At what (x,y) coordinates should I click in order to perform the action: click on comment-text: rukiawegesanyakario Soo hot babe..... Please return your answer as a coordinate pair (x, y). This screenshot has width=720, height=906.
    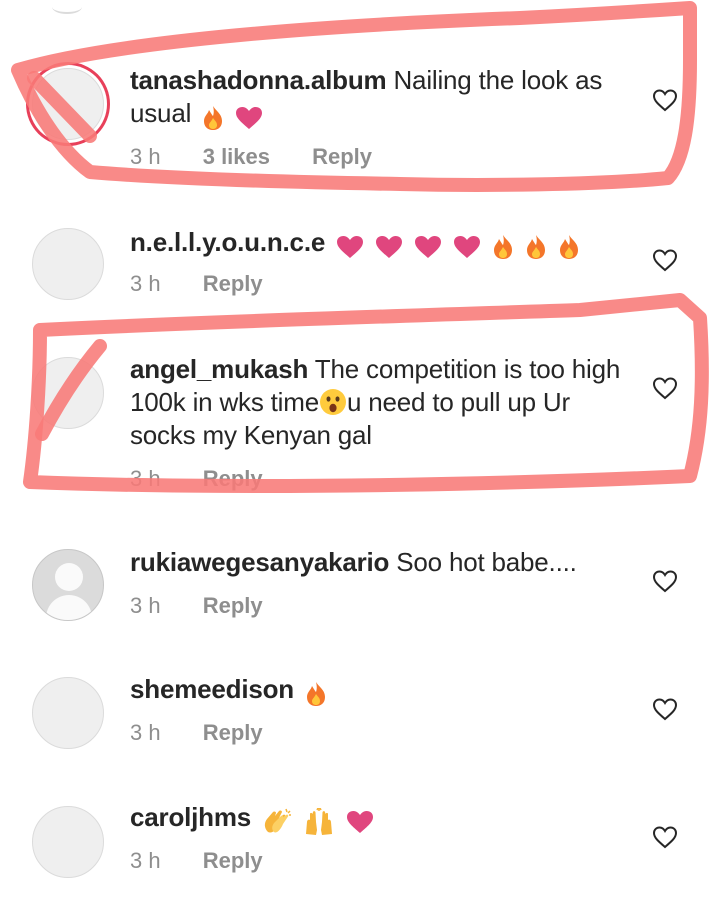
    Looking at the image, I should click on (390, 562).